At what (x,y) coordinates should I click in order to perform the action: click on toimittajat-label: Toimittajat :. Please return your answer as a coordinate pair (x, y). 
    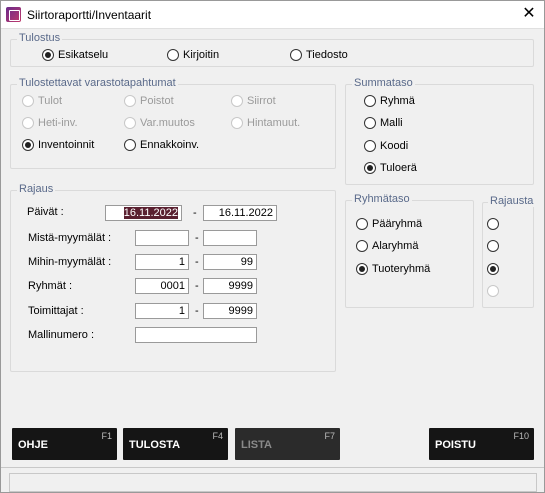
    Looking at the image, I should click on (56, 311).